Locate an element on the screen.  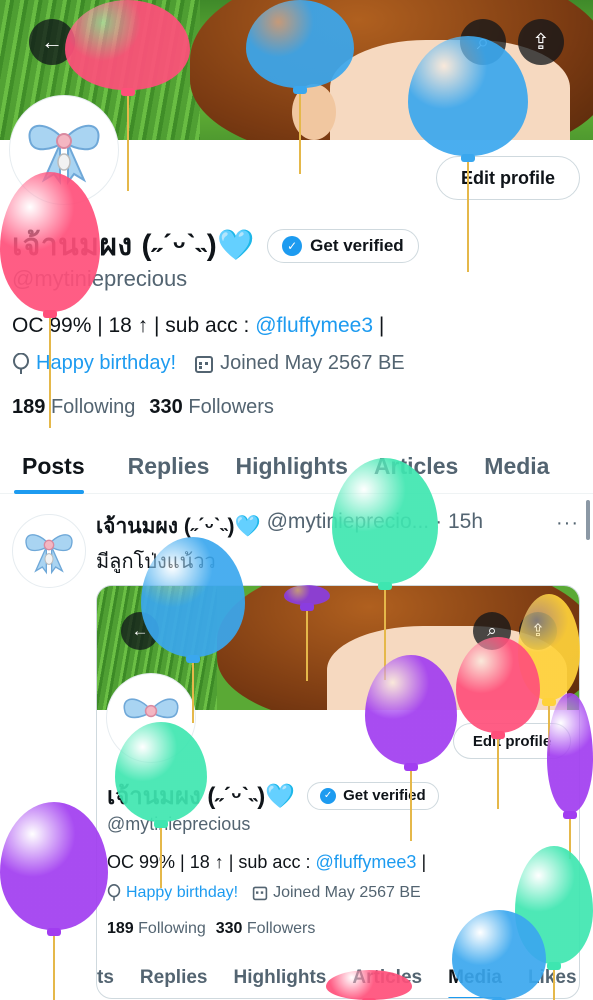
card-calendar-icon is located at coordinates (260, 893).